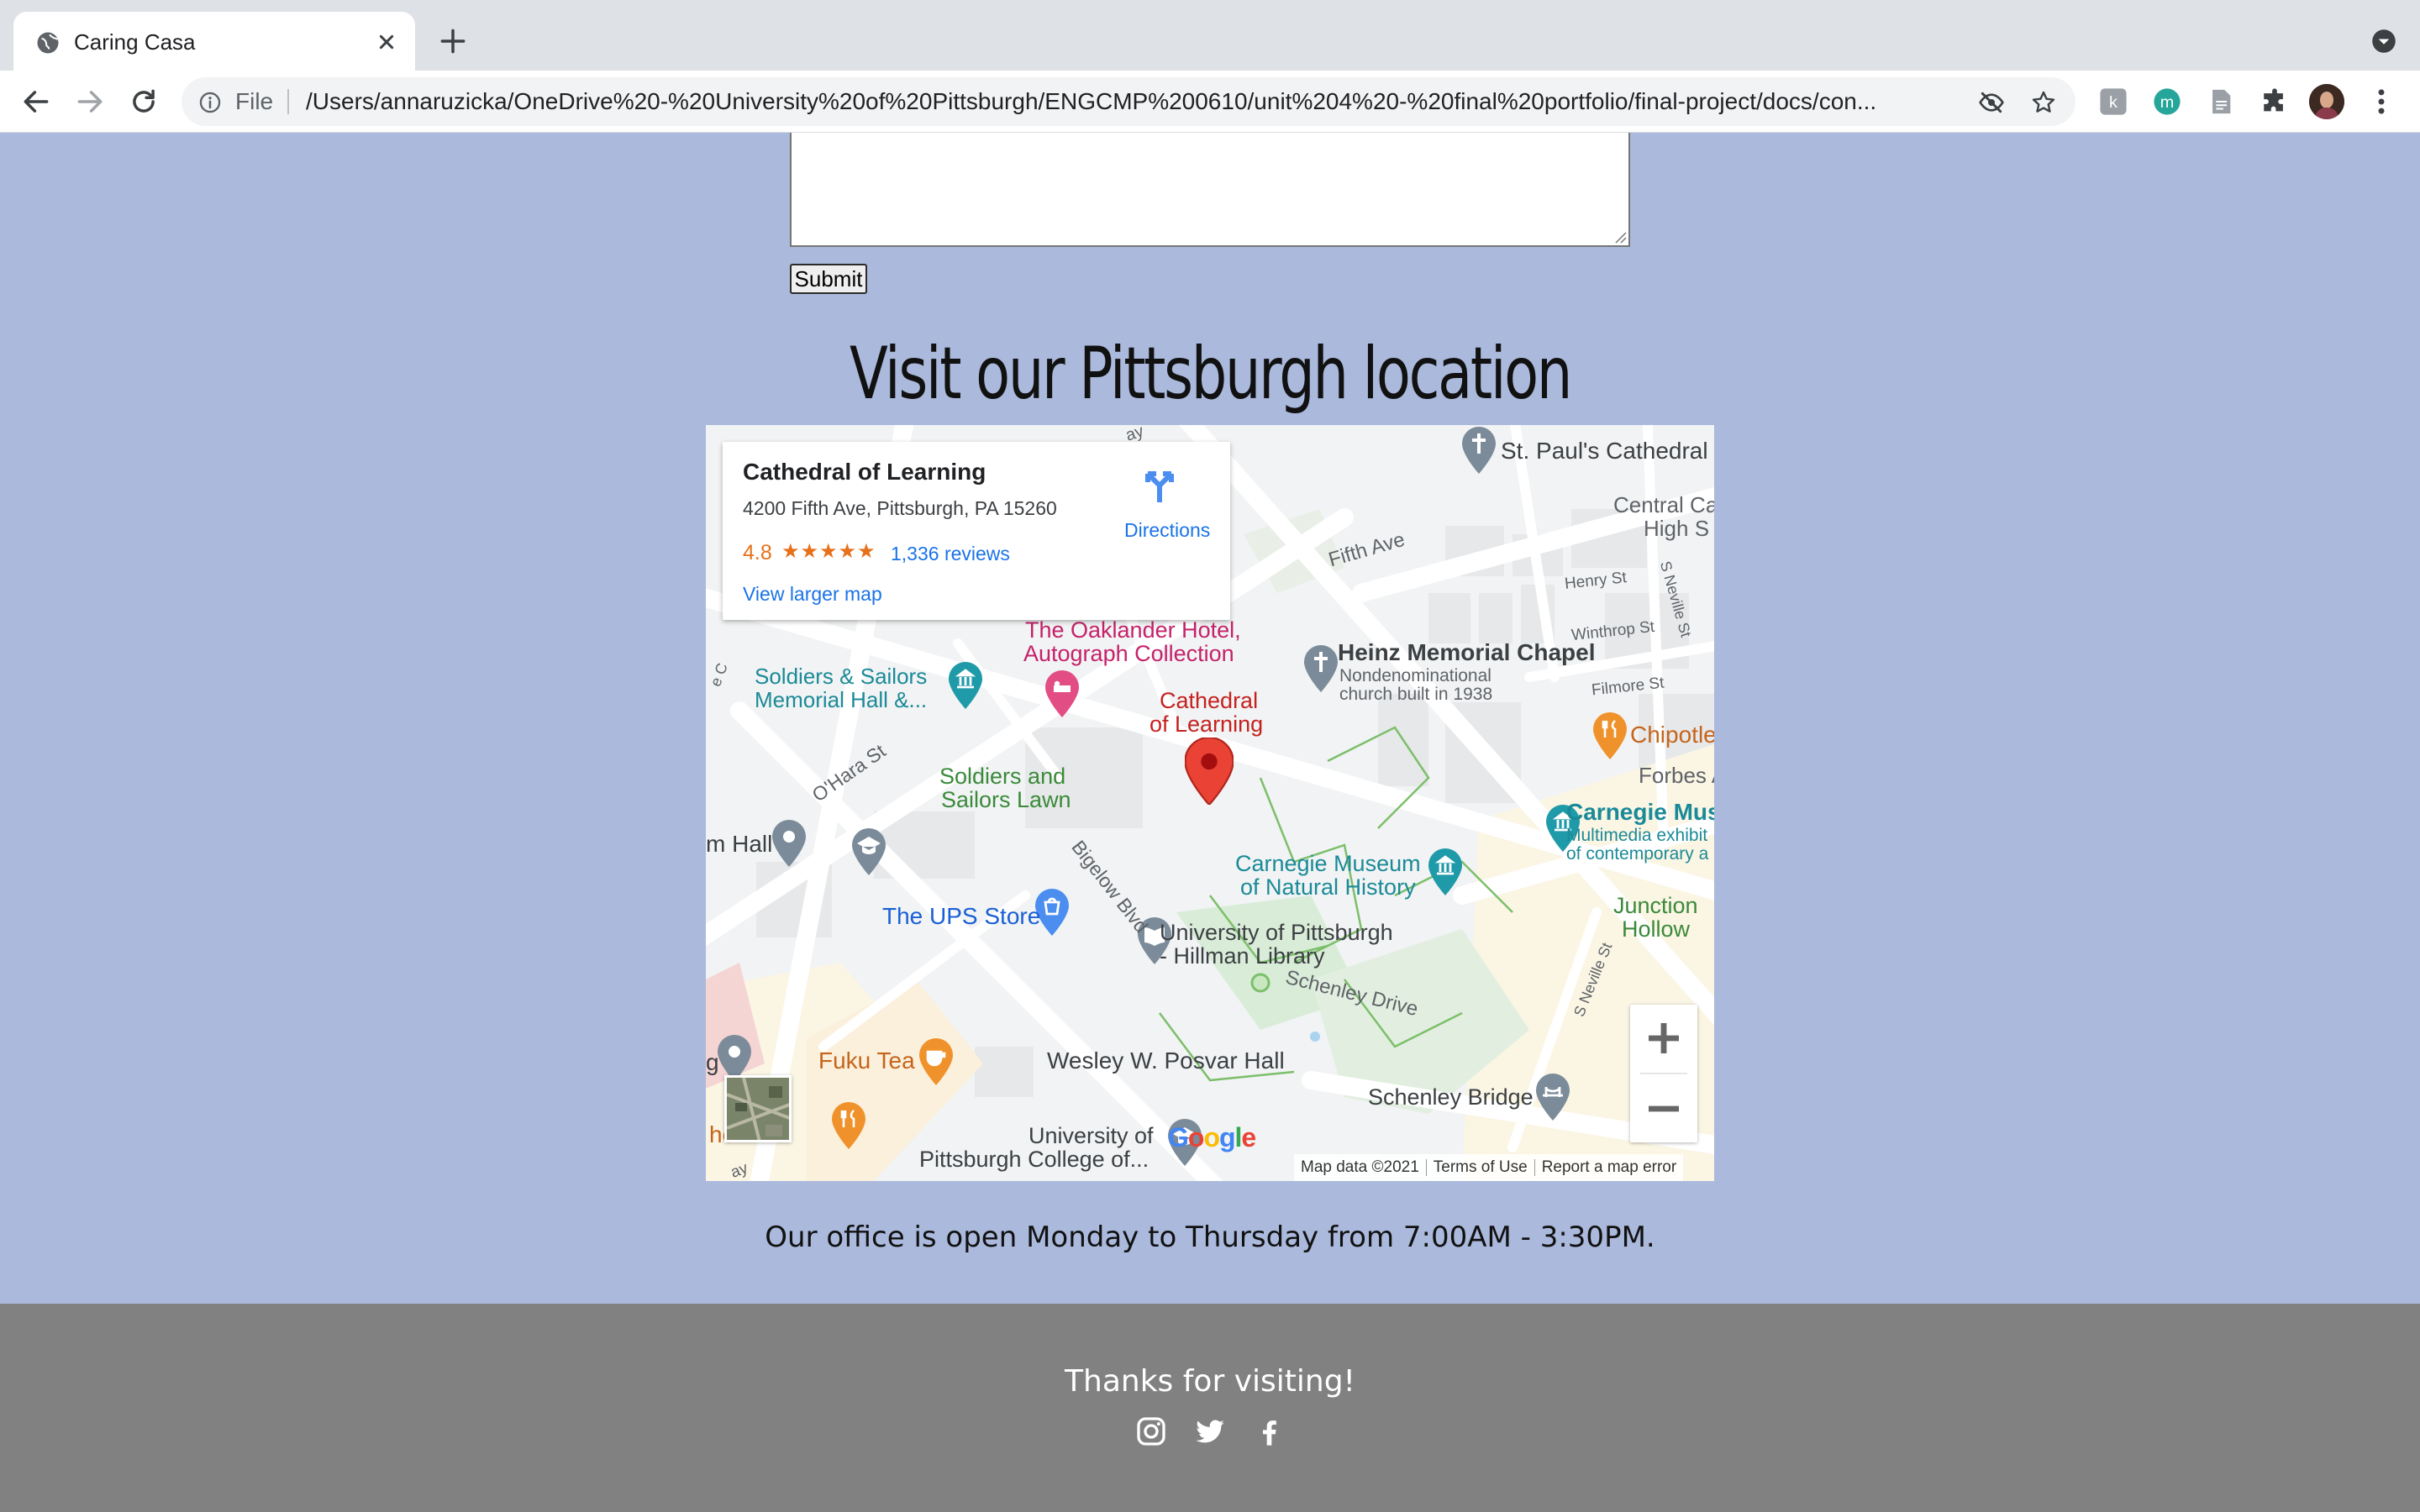 This screenshot has height=1512, width=2420. I want to click on directions-icon, so click(1159, 483).